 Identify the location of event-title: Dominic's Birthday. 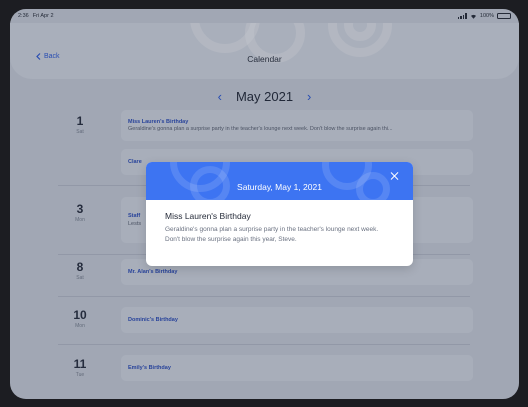
(153, 320).